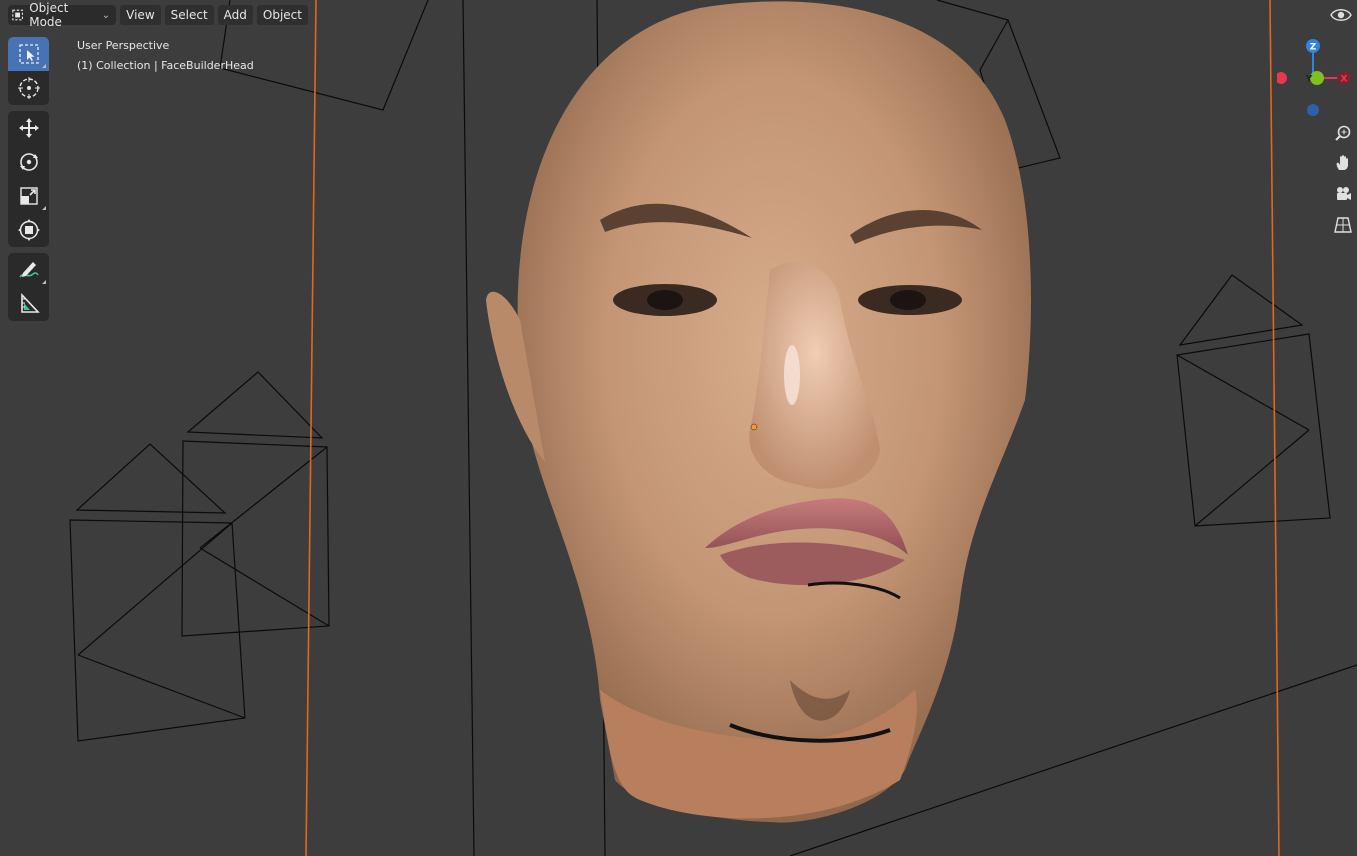  I want to click on viewport-header: Object Mode ⌄ View Select Add Object, so click(154, 15).